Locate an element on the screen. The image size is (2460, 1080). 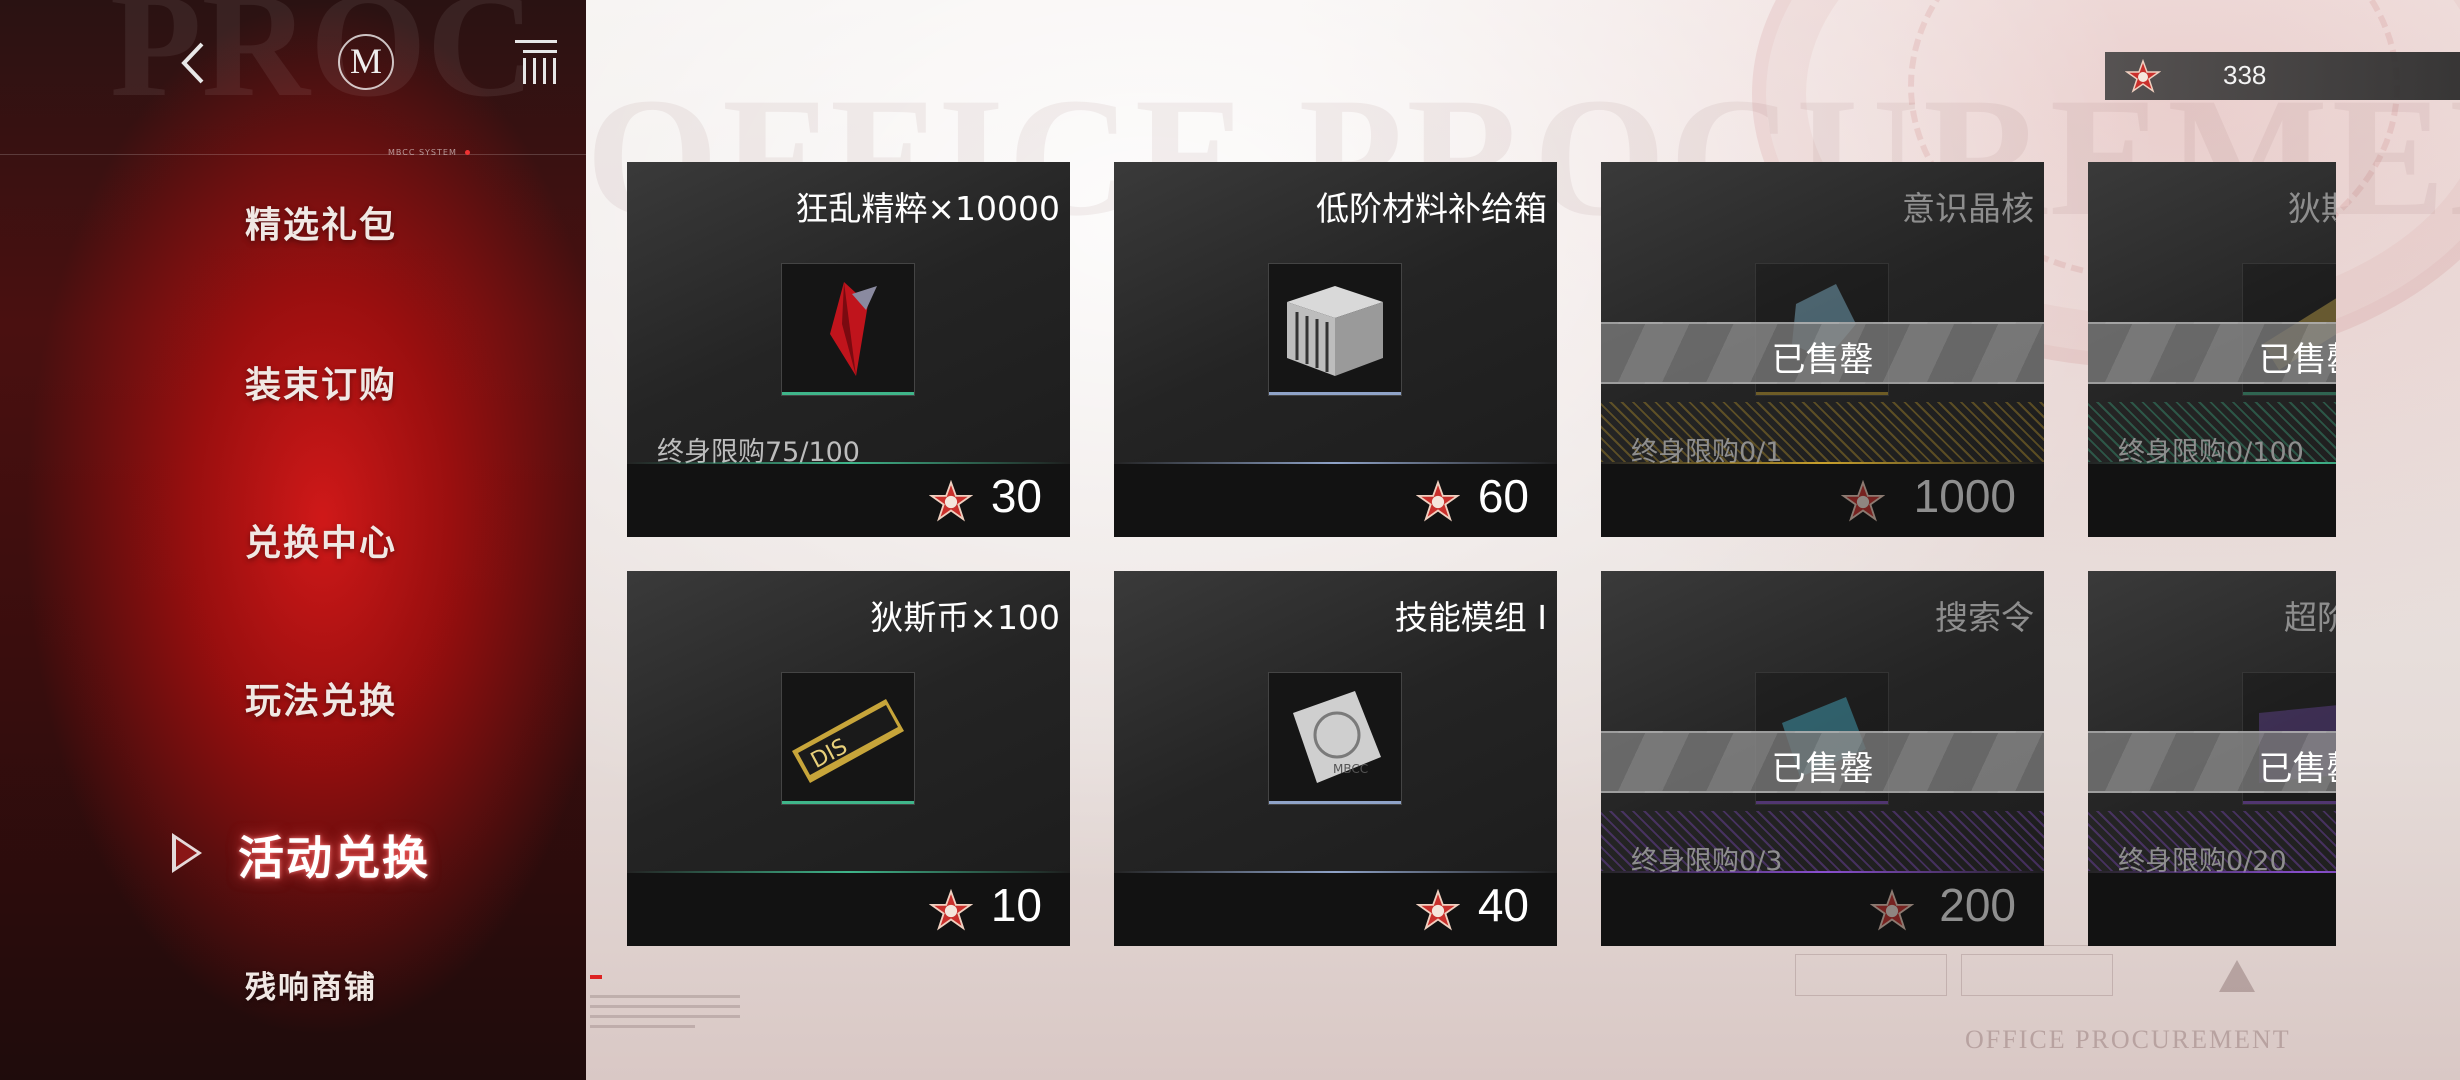
active-indicator-icon is located at coordinates (187, 853).